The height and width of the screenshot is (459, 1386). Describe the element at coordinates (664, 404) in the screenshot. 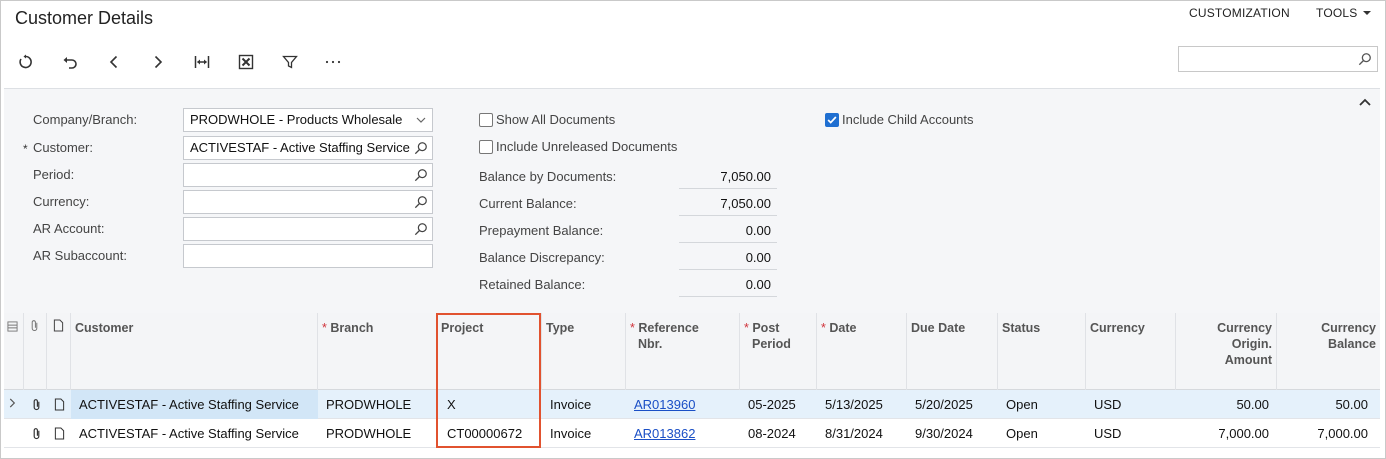

I see `reference-link: AR013960` at that location.